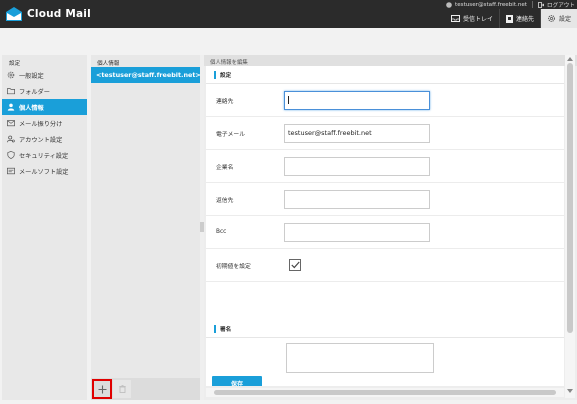 The image size is (577, 404). What do you see at coordinates (357, 232) in the screenshot?
I see `bcc-input` at bounding box center [357, 232].